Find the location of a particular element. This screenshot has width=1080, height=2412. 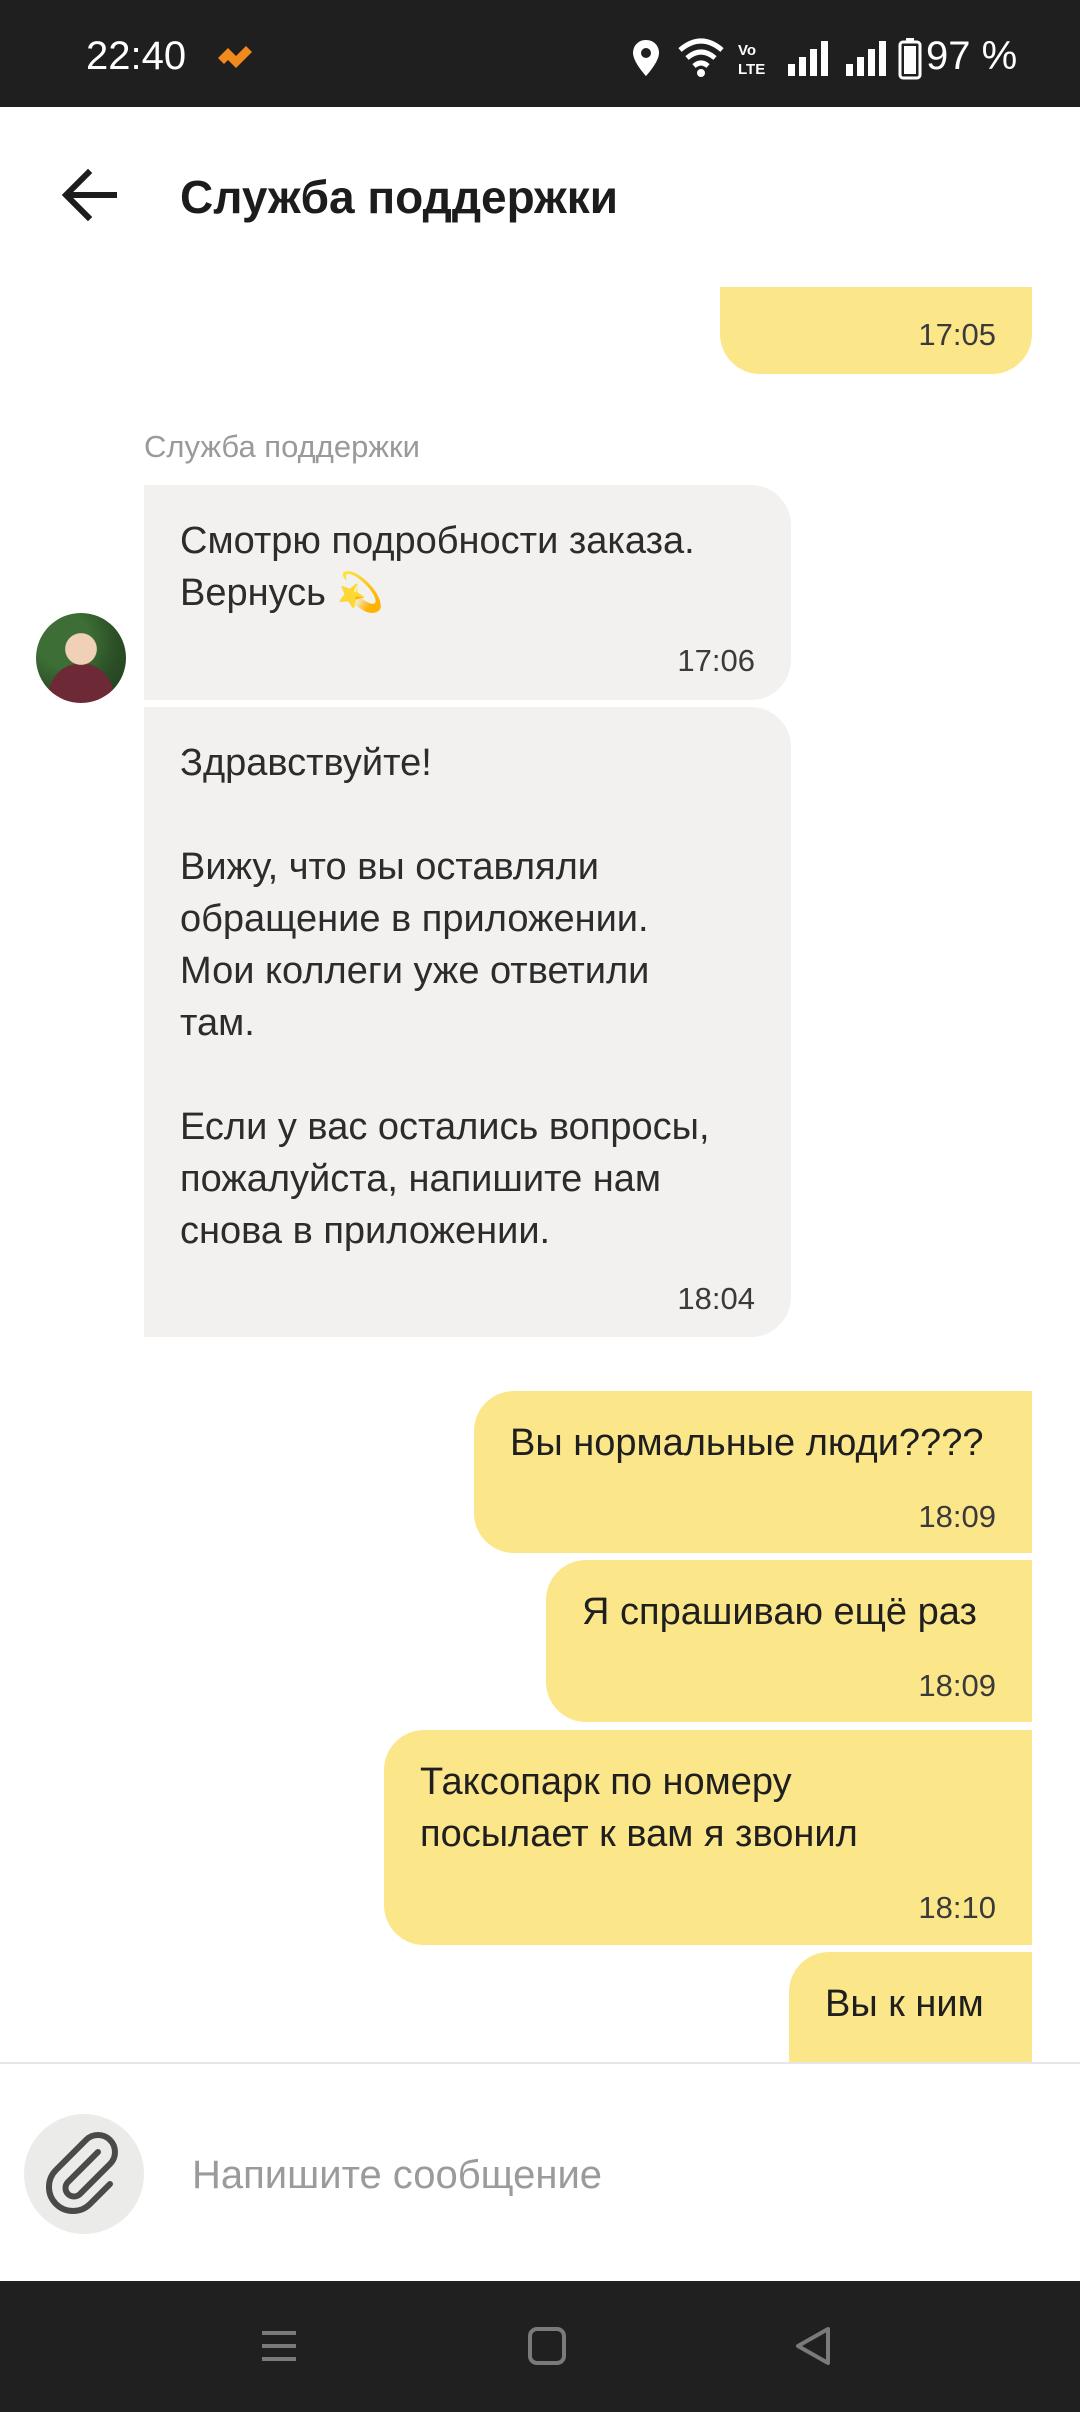

outgoing-message: Я спрашиваю ещё раз 18:09 is located at coordinates (789, 1641).